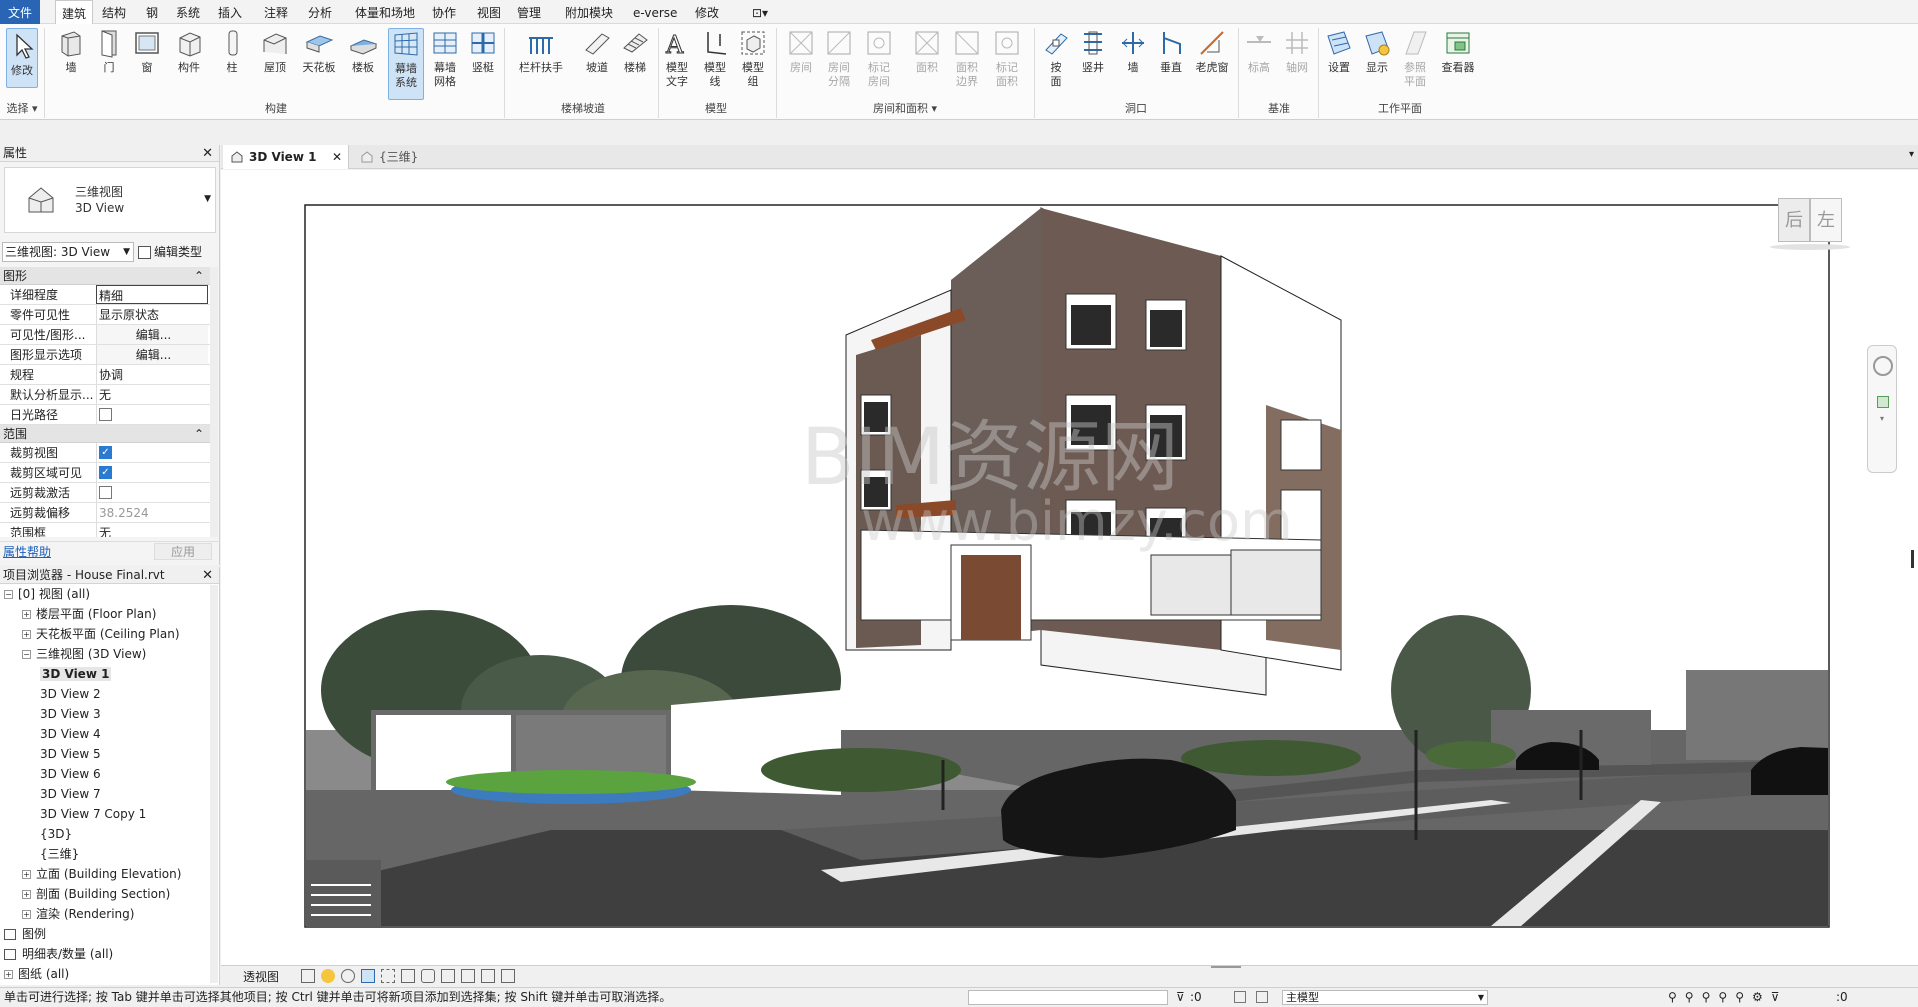 This screenshot has height=1007, width=1918. Describe the element at coordinates (152, 314) in the screenshot. I see `property-value: 显示原状态` at that location.